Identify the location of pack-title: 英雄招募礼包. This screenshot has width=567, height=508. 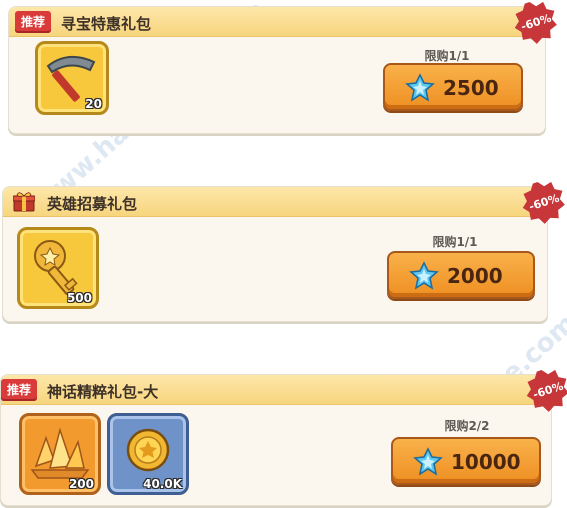
(92, 204).